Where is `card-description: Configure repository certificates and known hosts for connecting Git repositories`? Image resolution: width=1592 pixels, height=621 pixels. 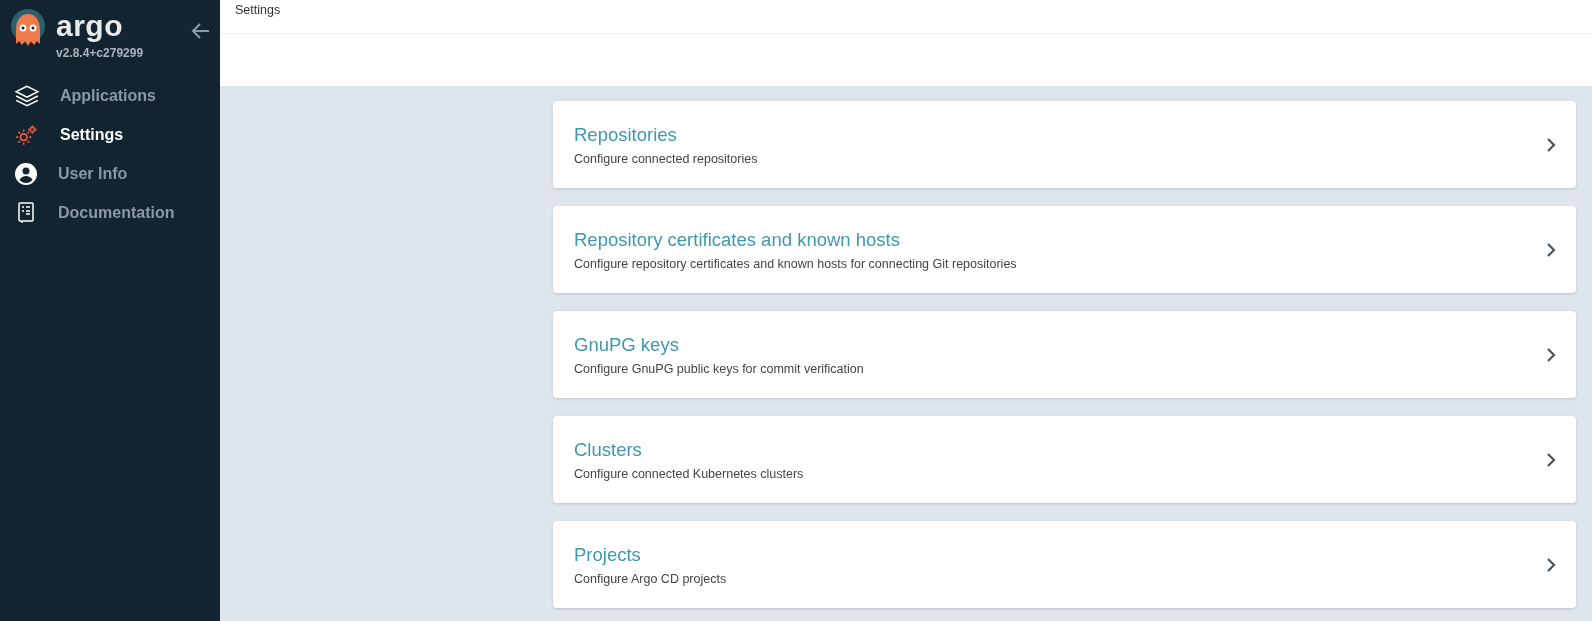
card-description: Configure repository certificates and known hosts for connecting Git repositories is located at coordinates (795, 263).